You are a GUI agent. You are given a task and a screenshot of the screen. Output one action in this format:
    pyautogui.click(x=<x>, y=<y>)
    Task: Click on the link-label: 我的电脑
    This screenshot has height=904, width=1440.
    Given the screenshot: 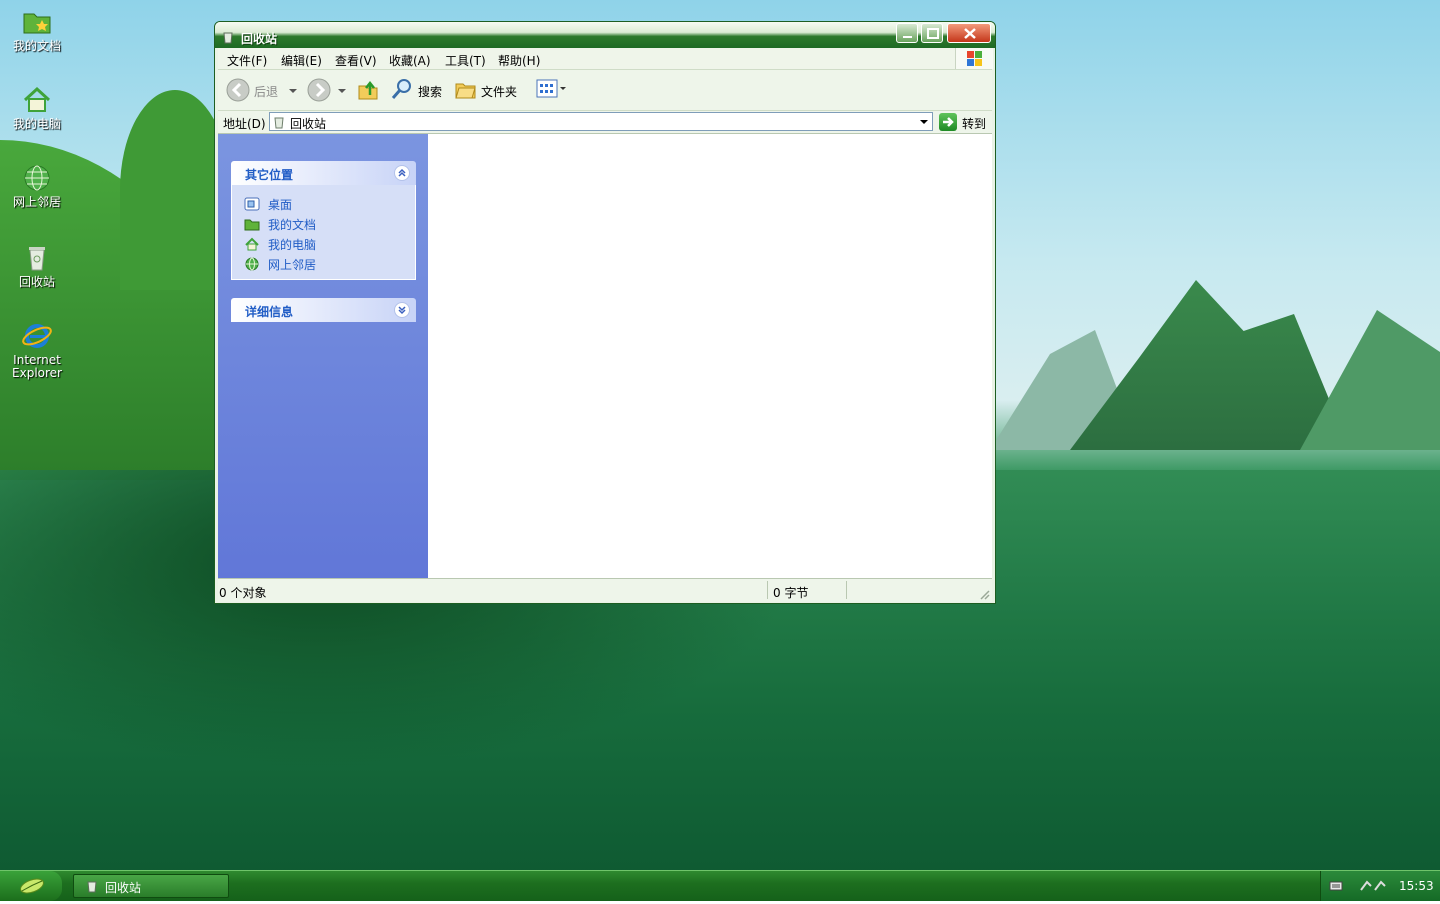 What is the action you would take?
    pyautogui.click(x=292, y=245)
    